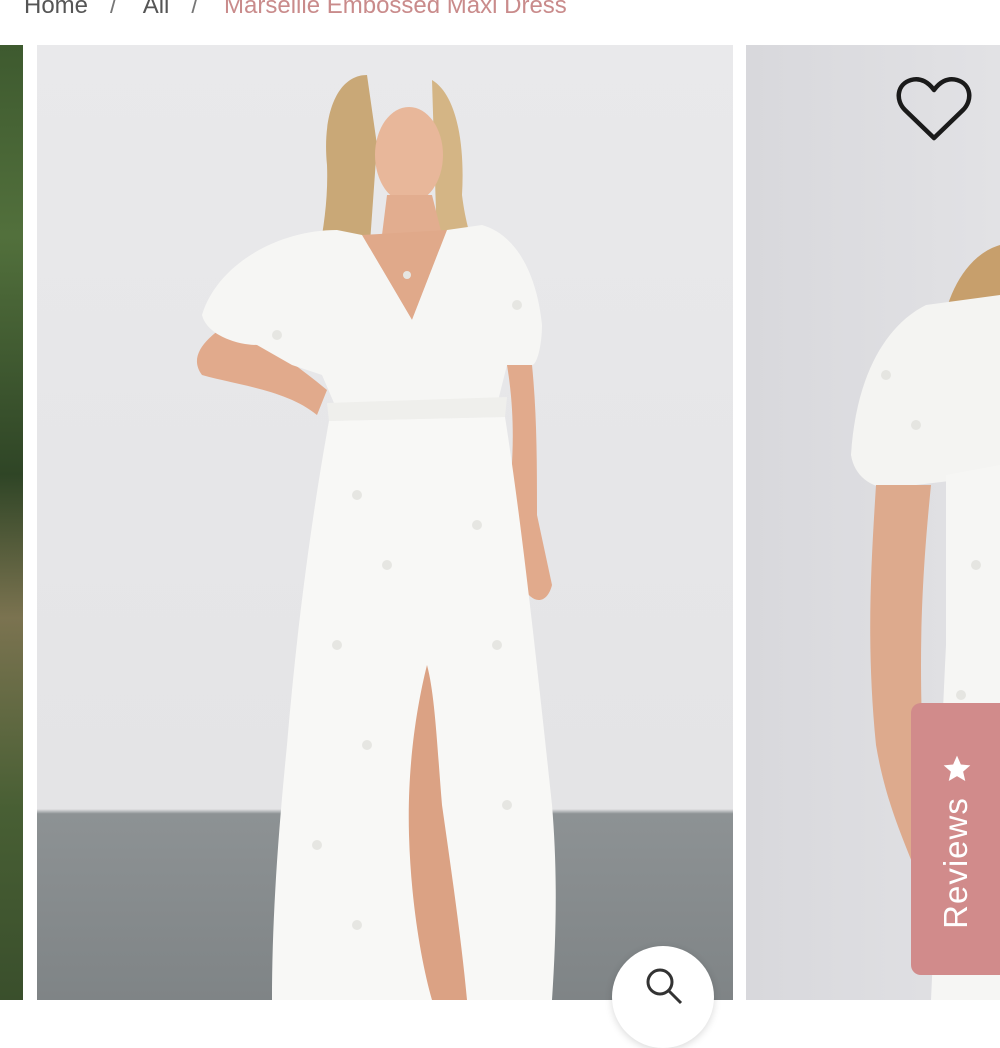 The image size is (1000, 1048). What do you see at coordinates (11, 522) in the screenshot?
I see `previous-product-image` at bounding box center [11, 522].